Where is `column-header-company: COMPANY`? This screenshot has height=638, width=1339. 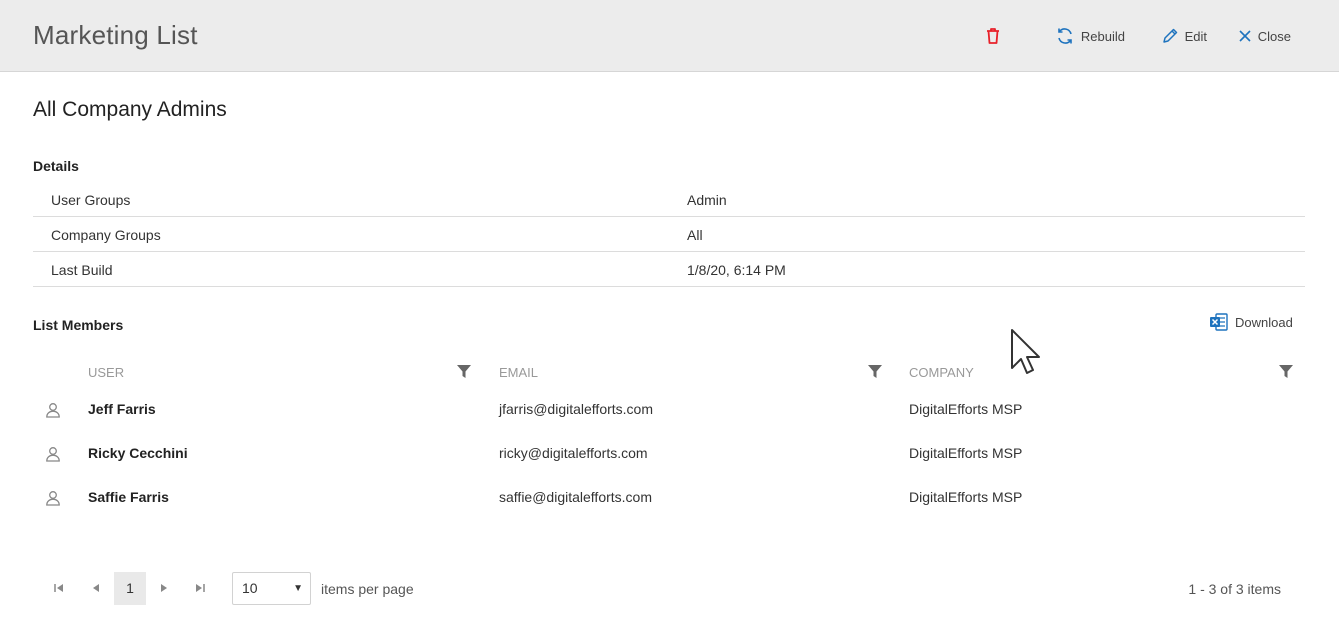 column-header-company: COMPANY is located at coordinates (941, 372).